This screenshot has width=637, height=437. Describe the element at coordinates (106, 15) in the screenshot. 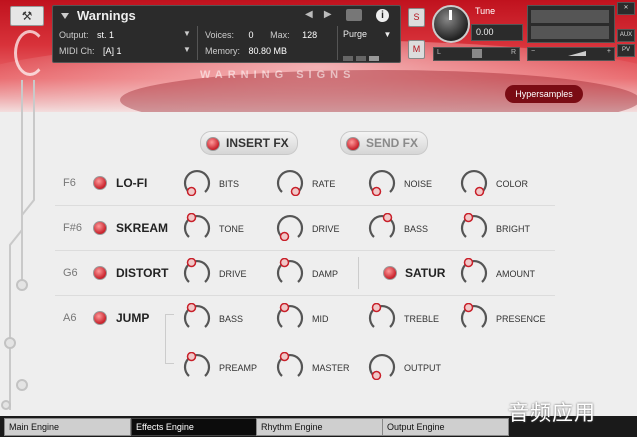

I see `instrument-name: Warnings` at that location.